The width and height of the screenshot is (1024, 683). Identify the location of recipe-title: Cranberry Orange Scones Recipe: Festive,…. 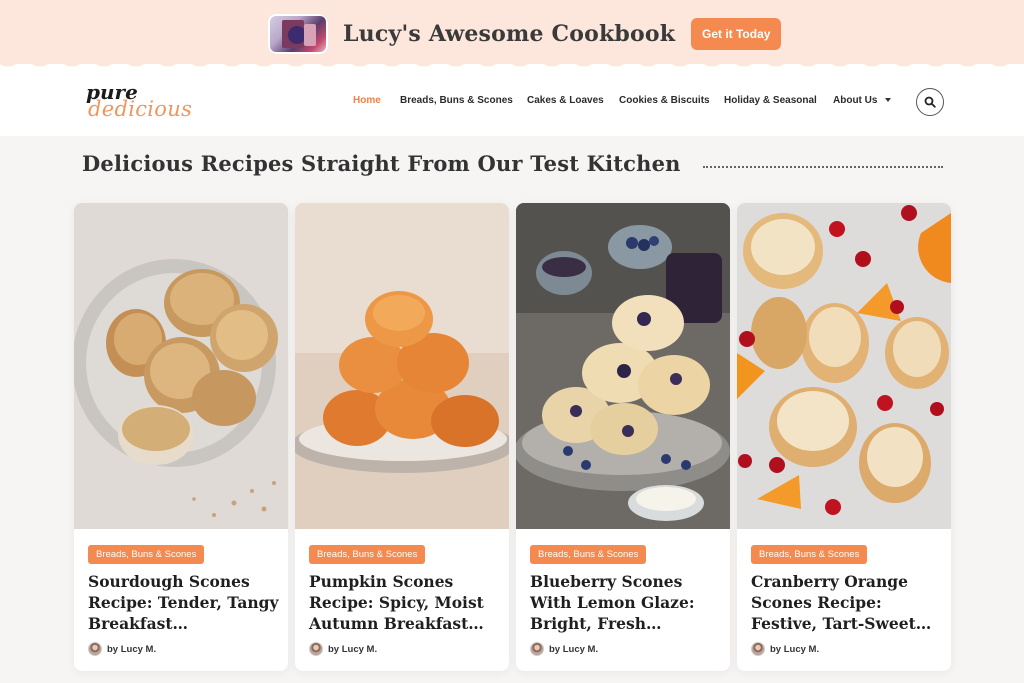
(848, 602).